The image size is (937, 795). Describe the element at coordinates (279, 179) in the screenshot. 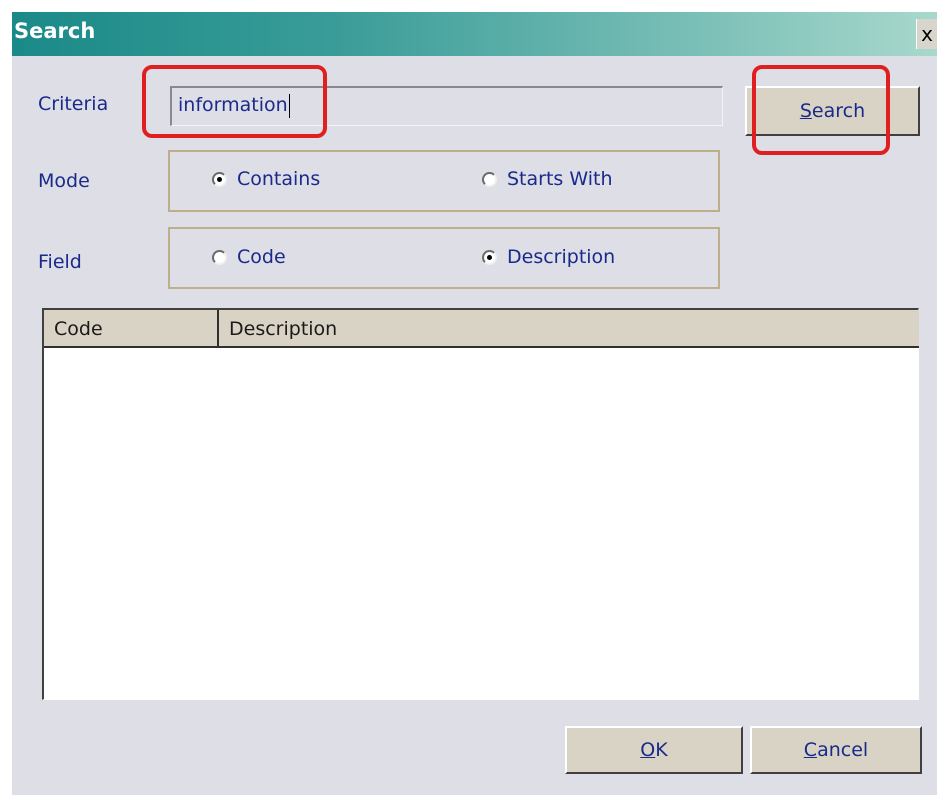

I see `mode-contains-label: Contains` at that location.